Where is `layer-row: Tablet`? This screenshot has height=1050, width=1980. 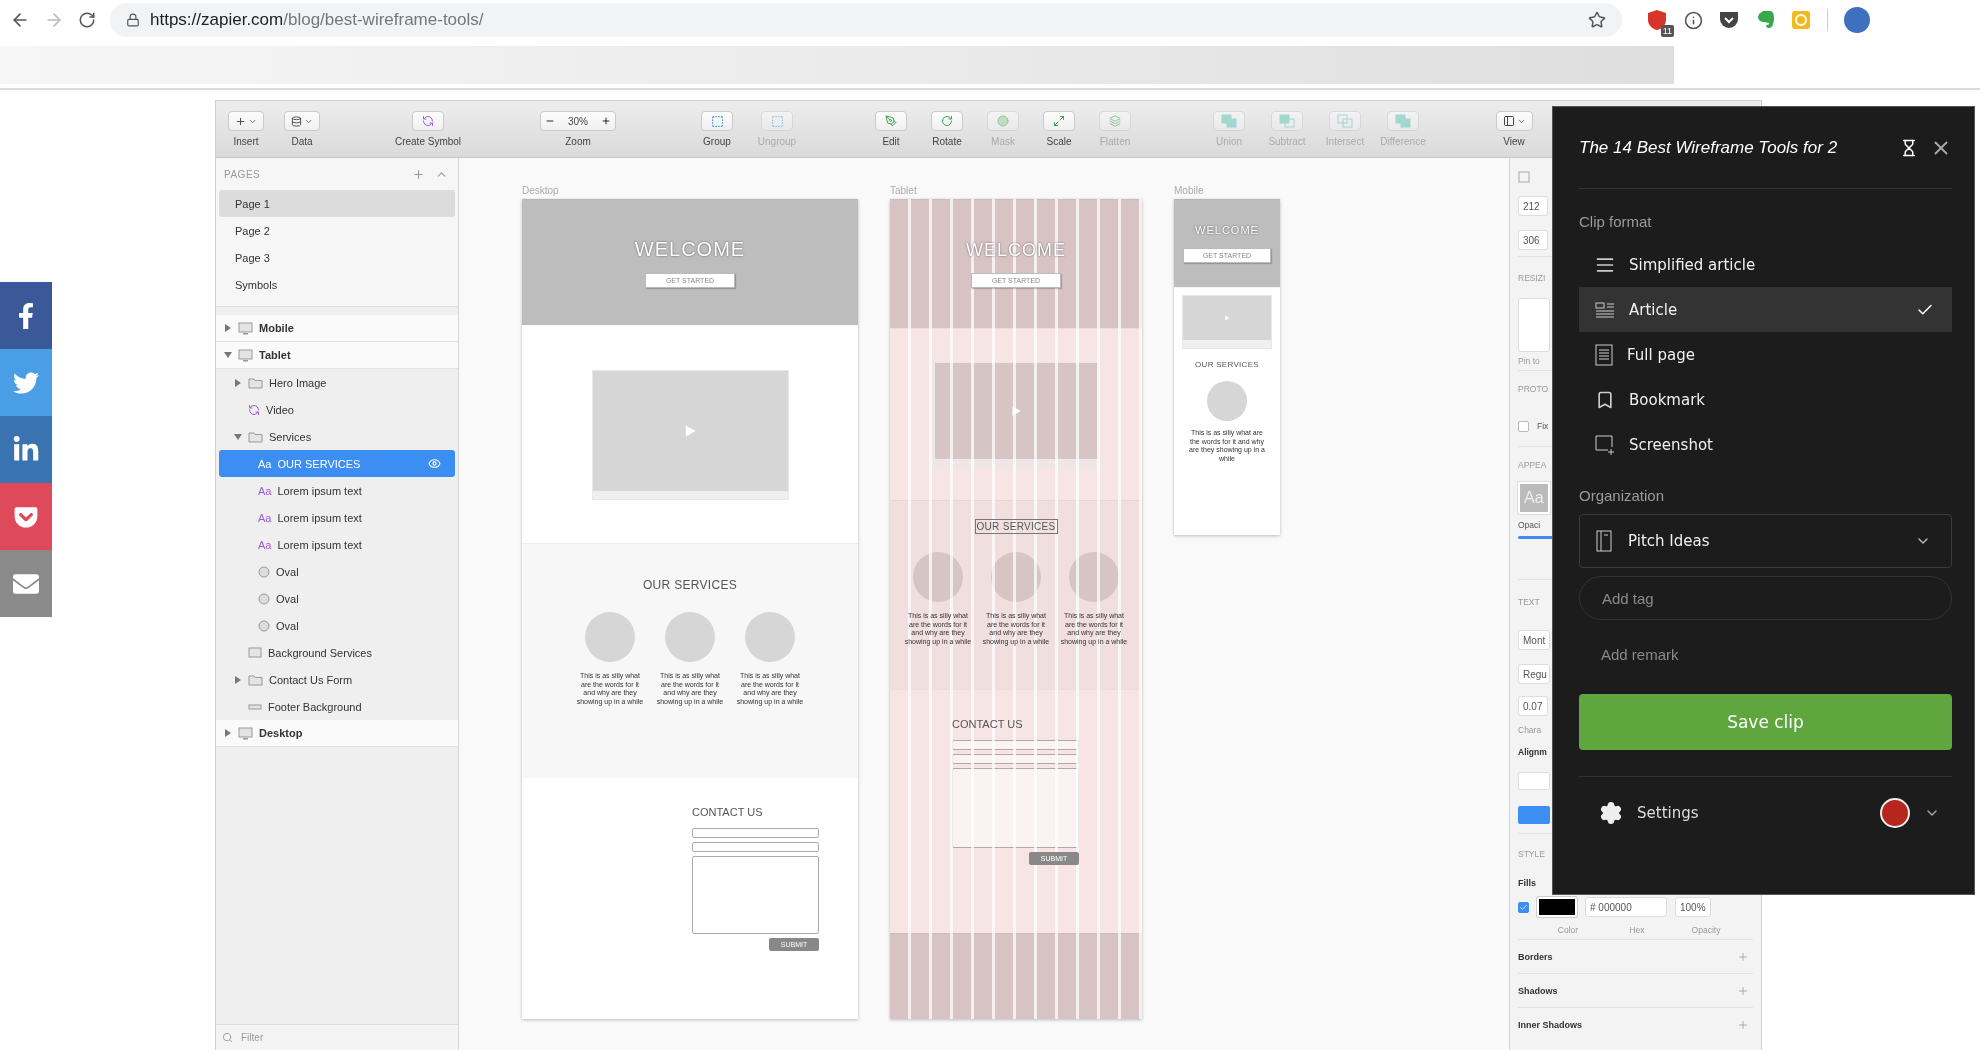 layer-row: Tablet is located at coordinates (337, 355).